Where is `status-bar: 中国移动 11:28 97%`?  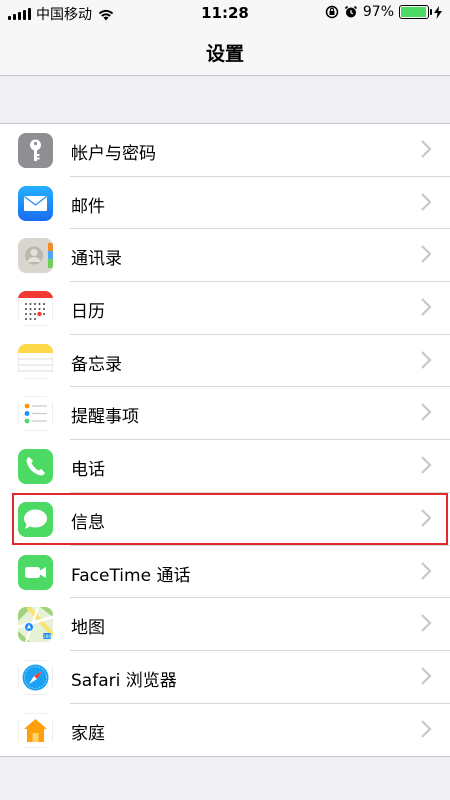 status-bar: 中国移动 11:28 97% is located at coordinates (225, 13).